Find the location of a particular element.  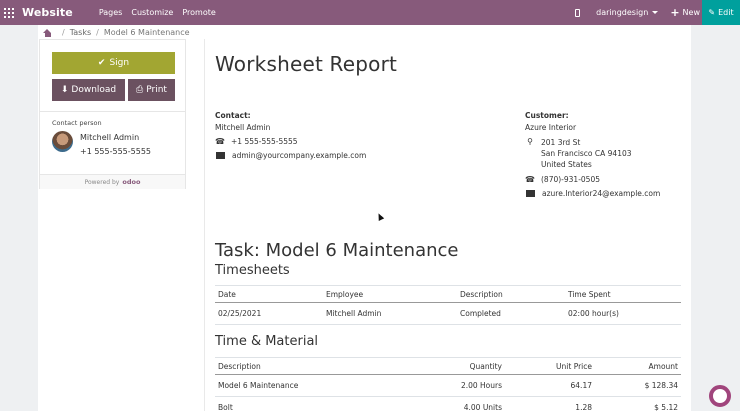

sign-button: ✔ Sign is located at coordinates (113, 63).